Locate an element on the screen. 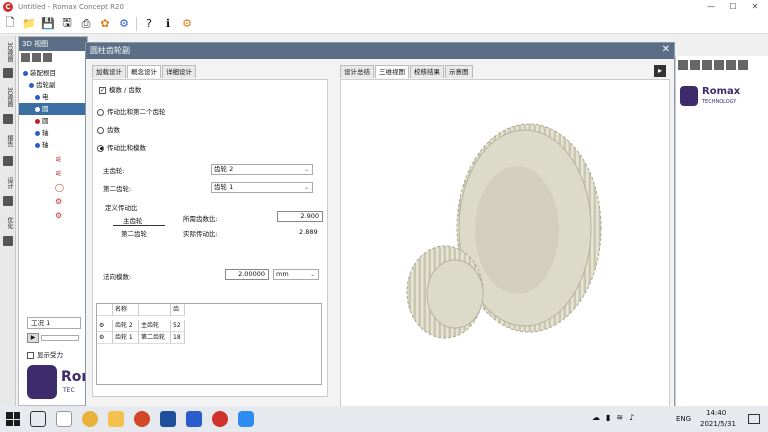 The width and height of the screenshot is (768, 432). table-header-role is located at coordinates (155, 310).